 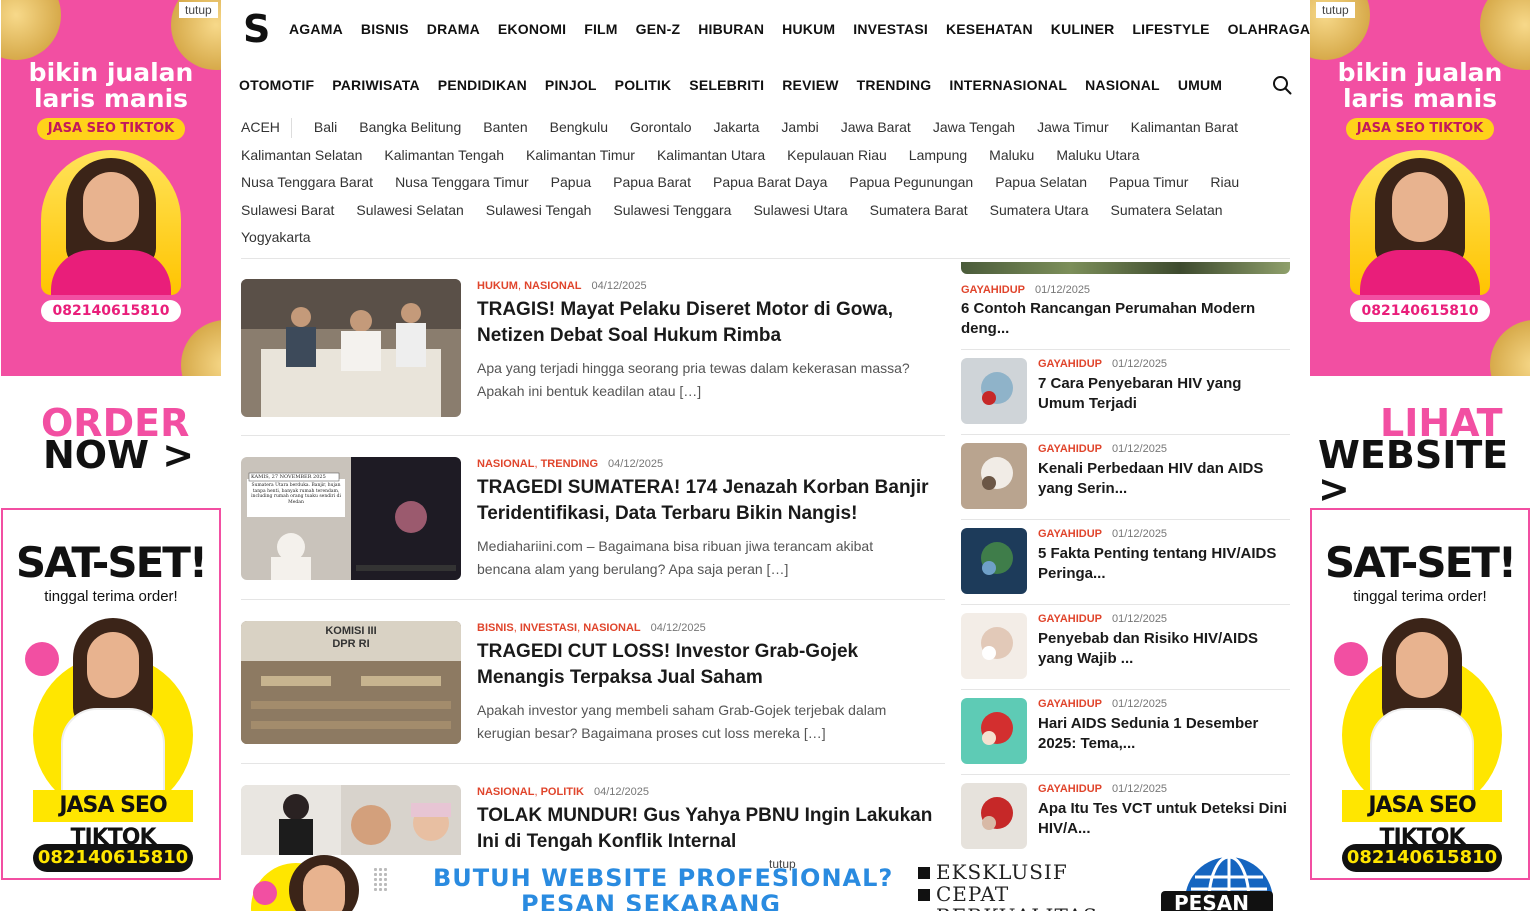 I want to click on region-link: Riau, so click(x=1224, y=183).